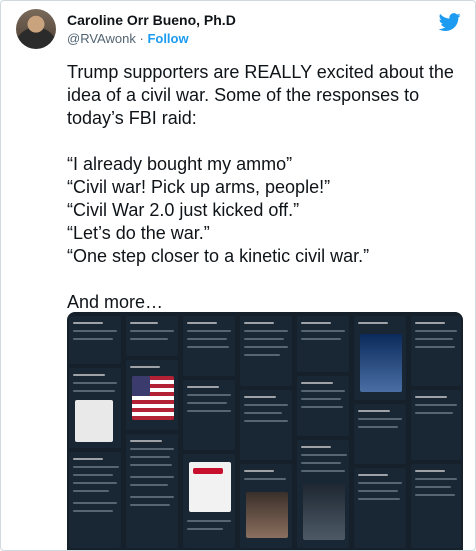 This screenshot has height=551, width=476. Describe the element at coordinates (138, 233) in the screenshot. I see `tweet-quote-4: “Let’s do the war.”` at that location.